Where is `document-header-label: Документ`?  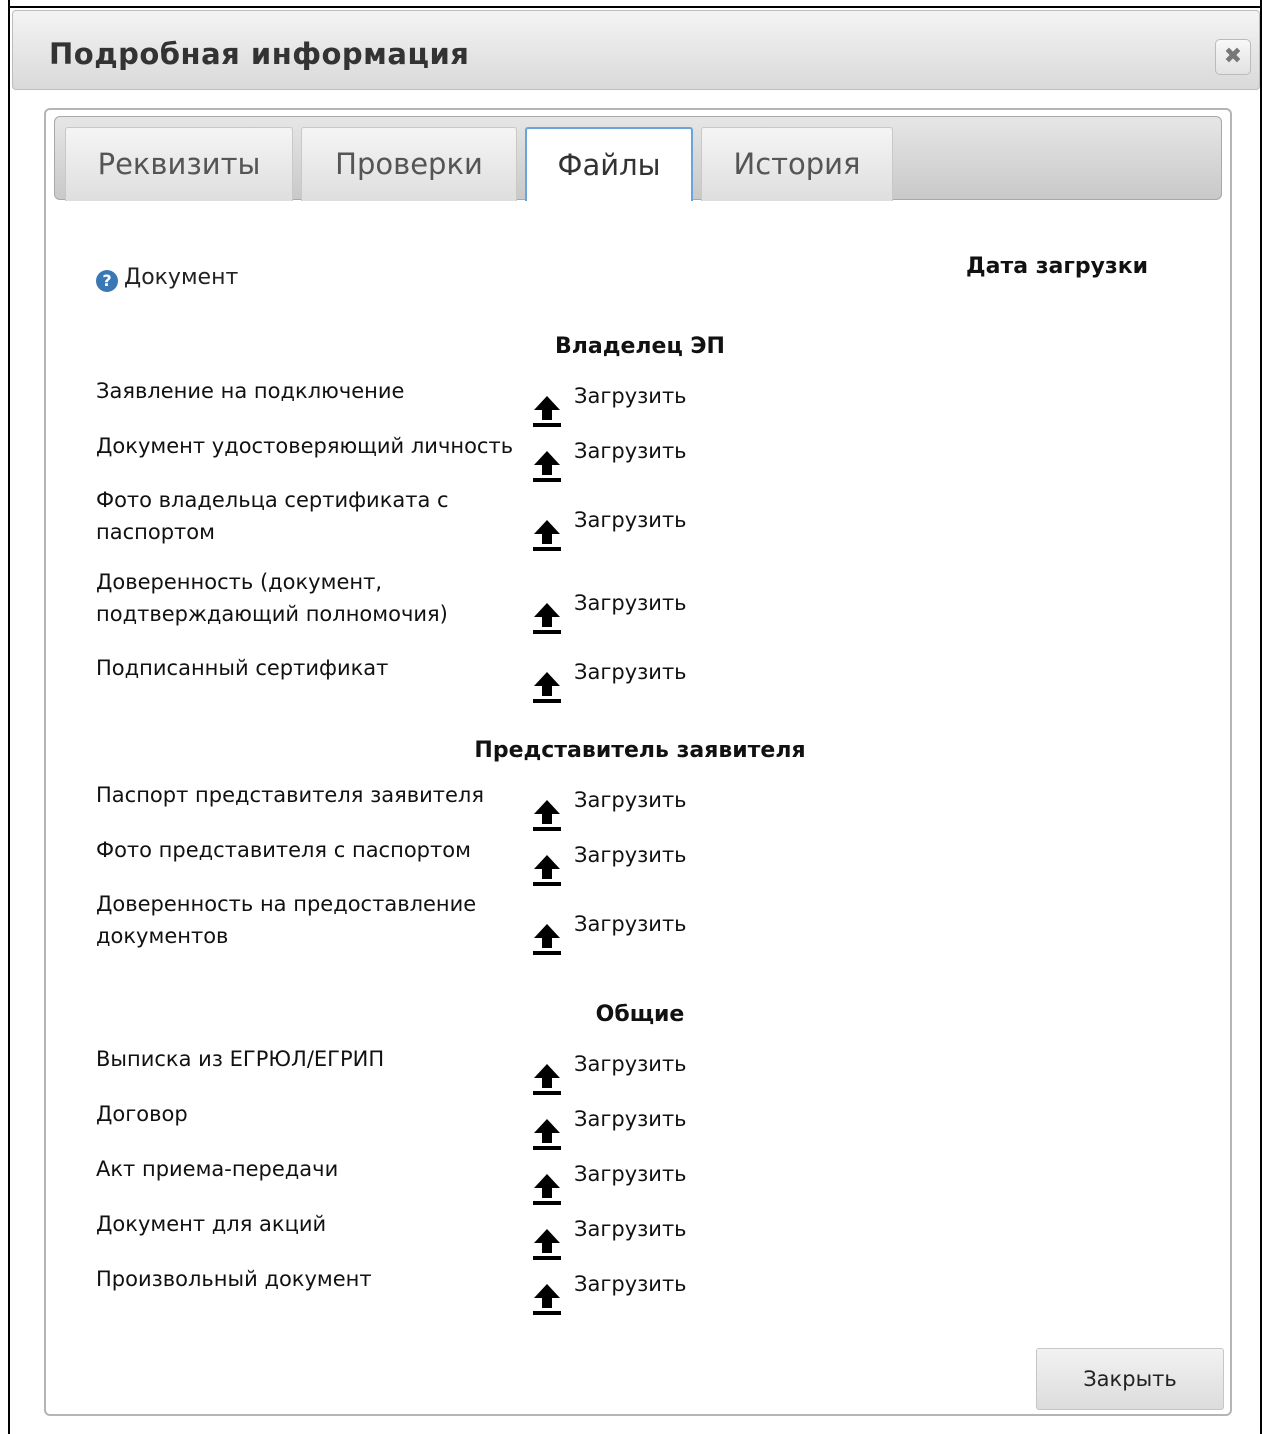
document-header-label: Документ is located at coordinates (181, 277).